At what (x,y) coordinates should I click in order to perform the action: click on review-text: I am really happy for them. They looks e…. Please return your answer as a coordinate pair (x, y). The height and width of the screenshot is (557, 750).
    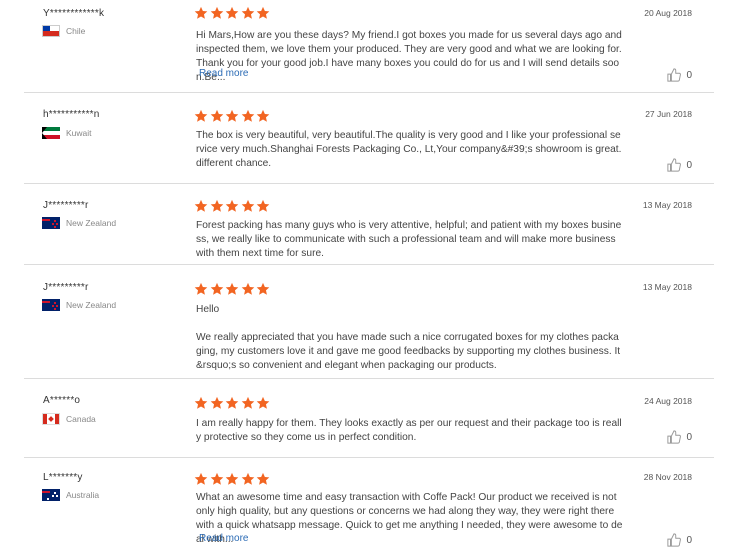
    Looking at the image, I should click on (410, 431).